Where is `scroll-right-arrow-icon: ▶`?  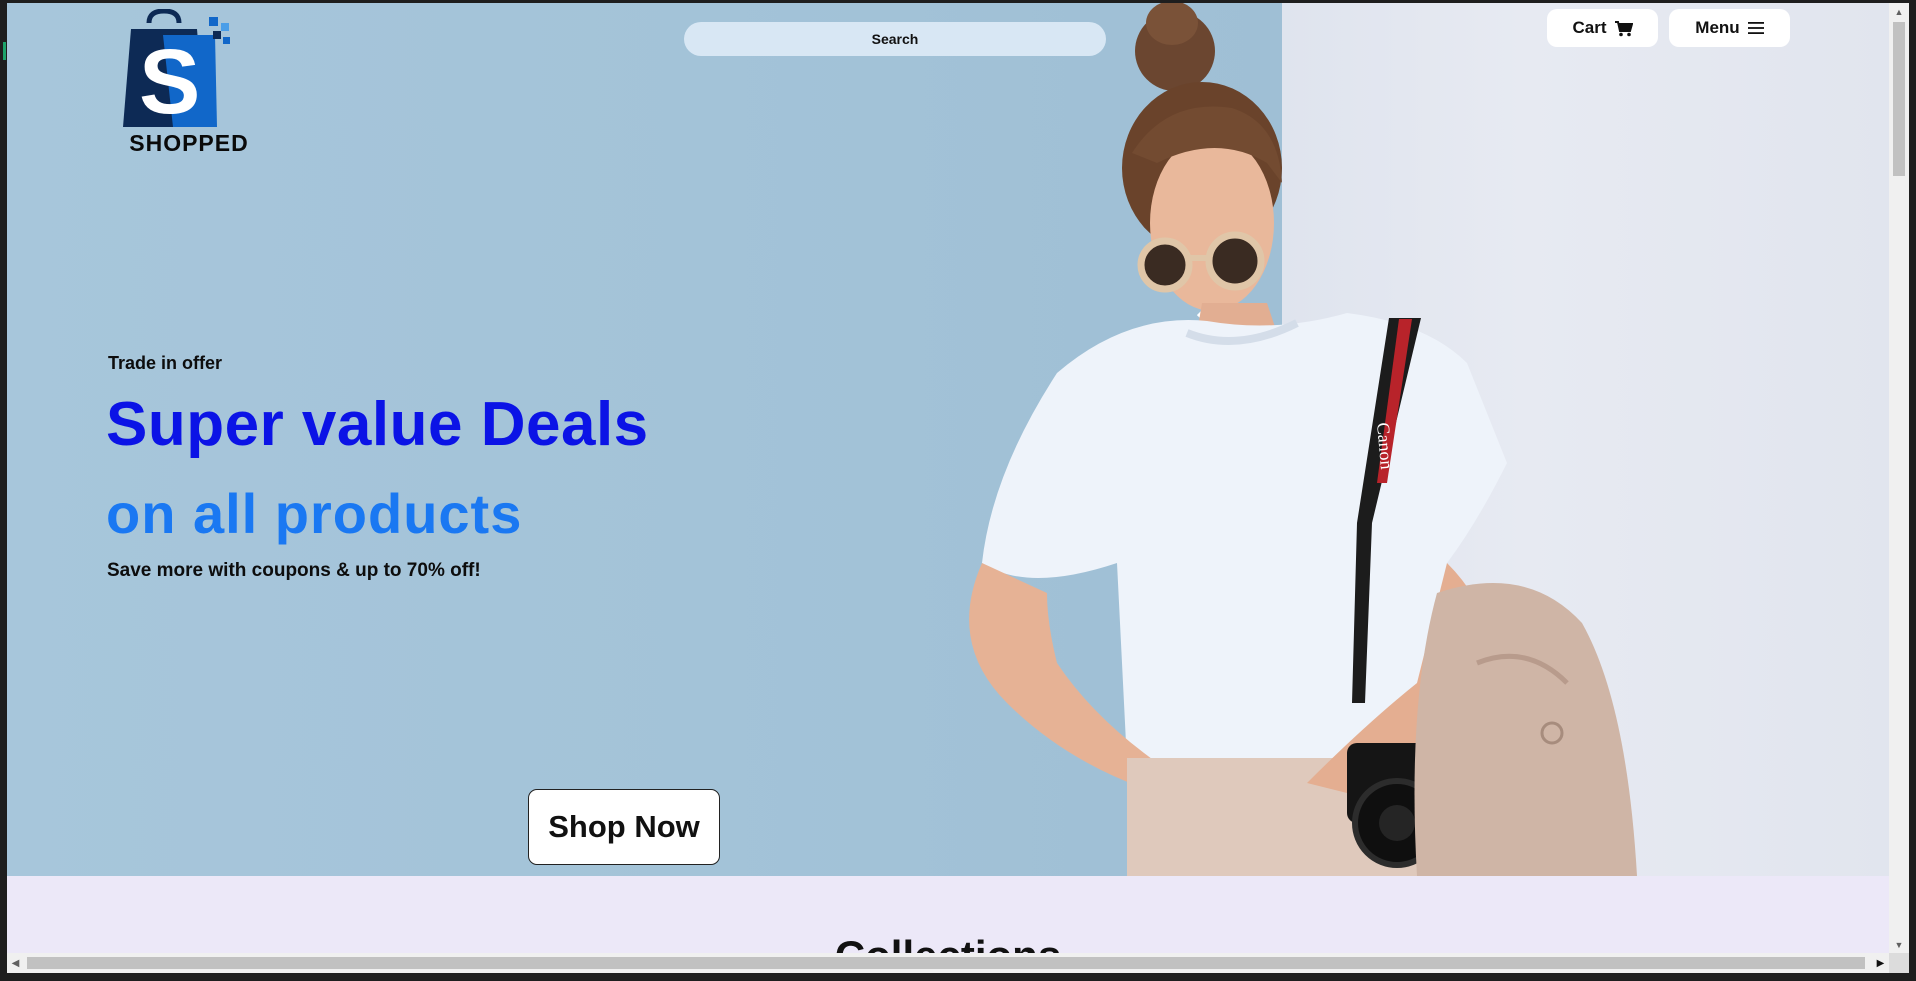
scroll-right-arrow-icon: ▶ is located at coordinates (1880, 963).